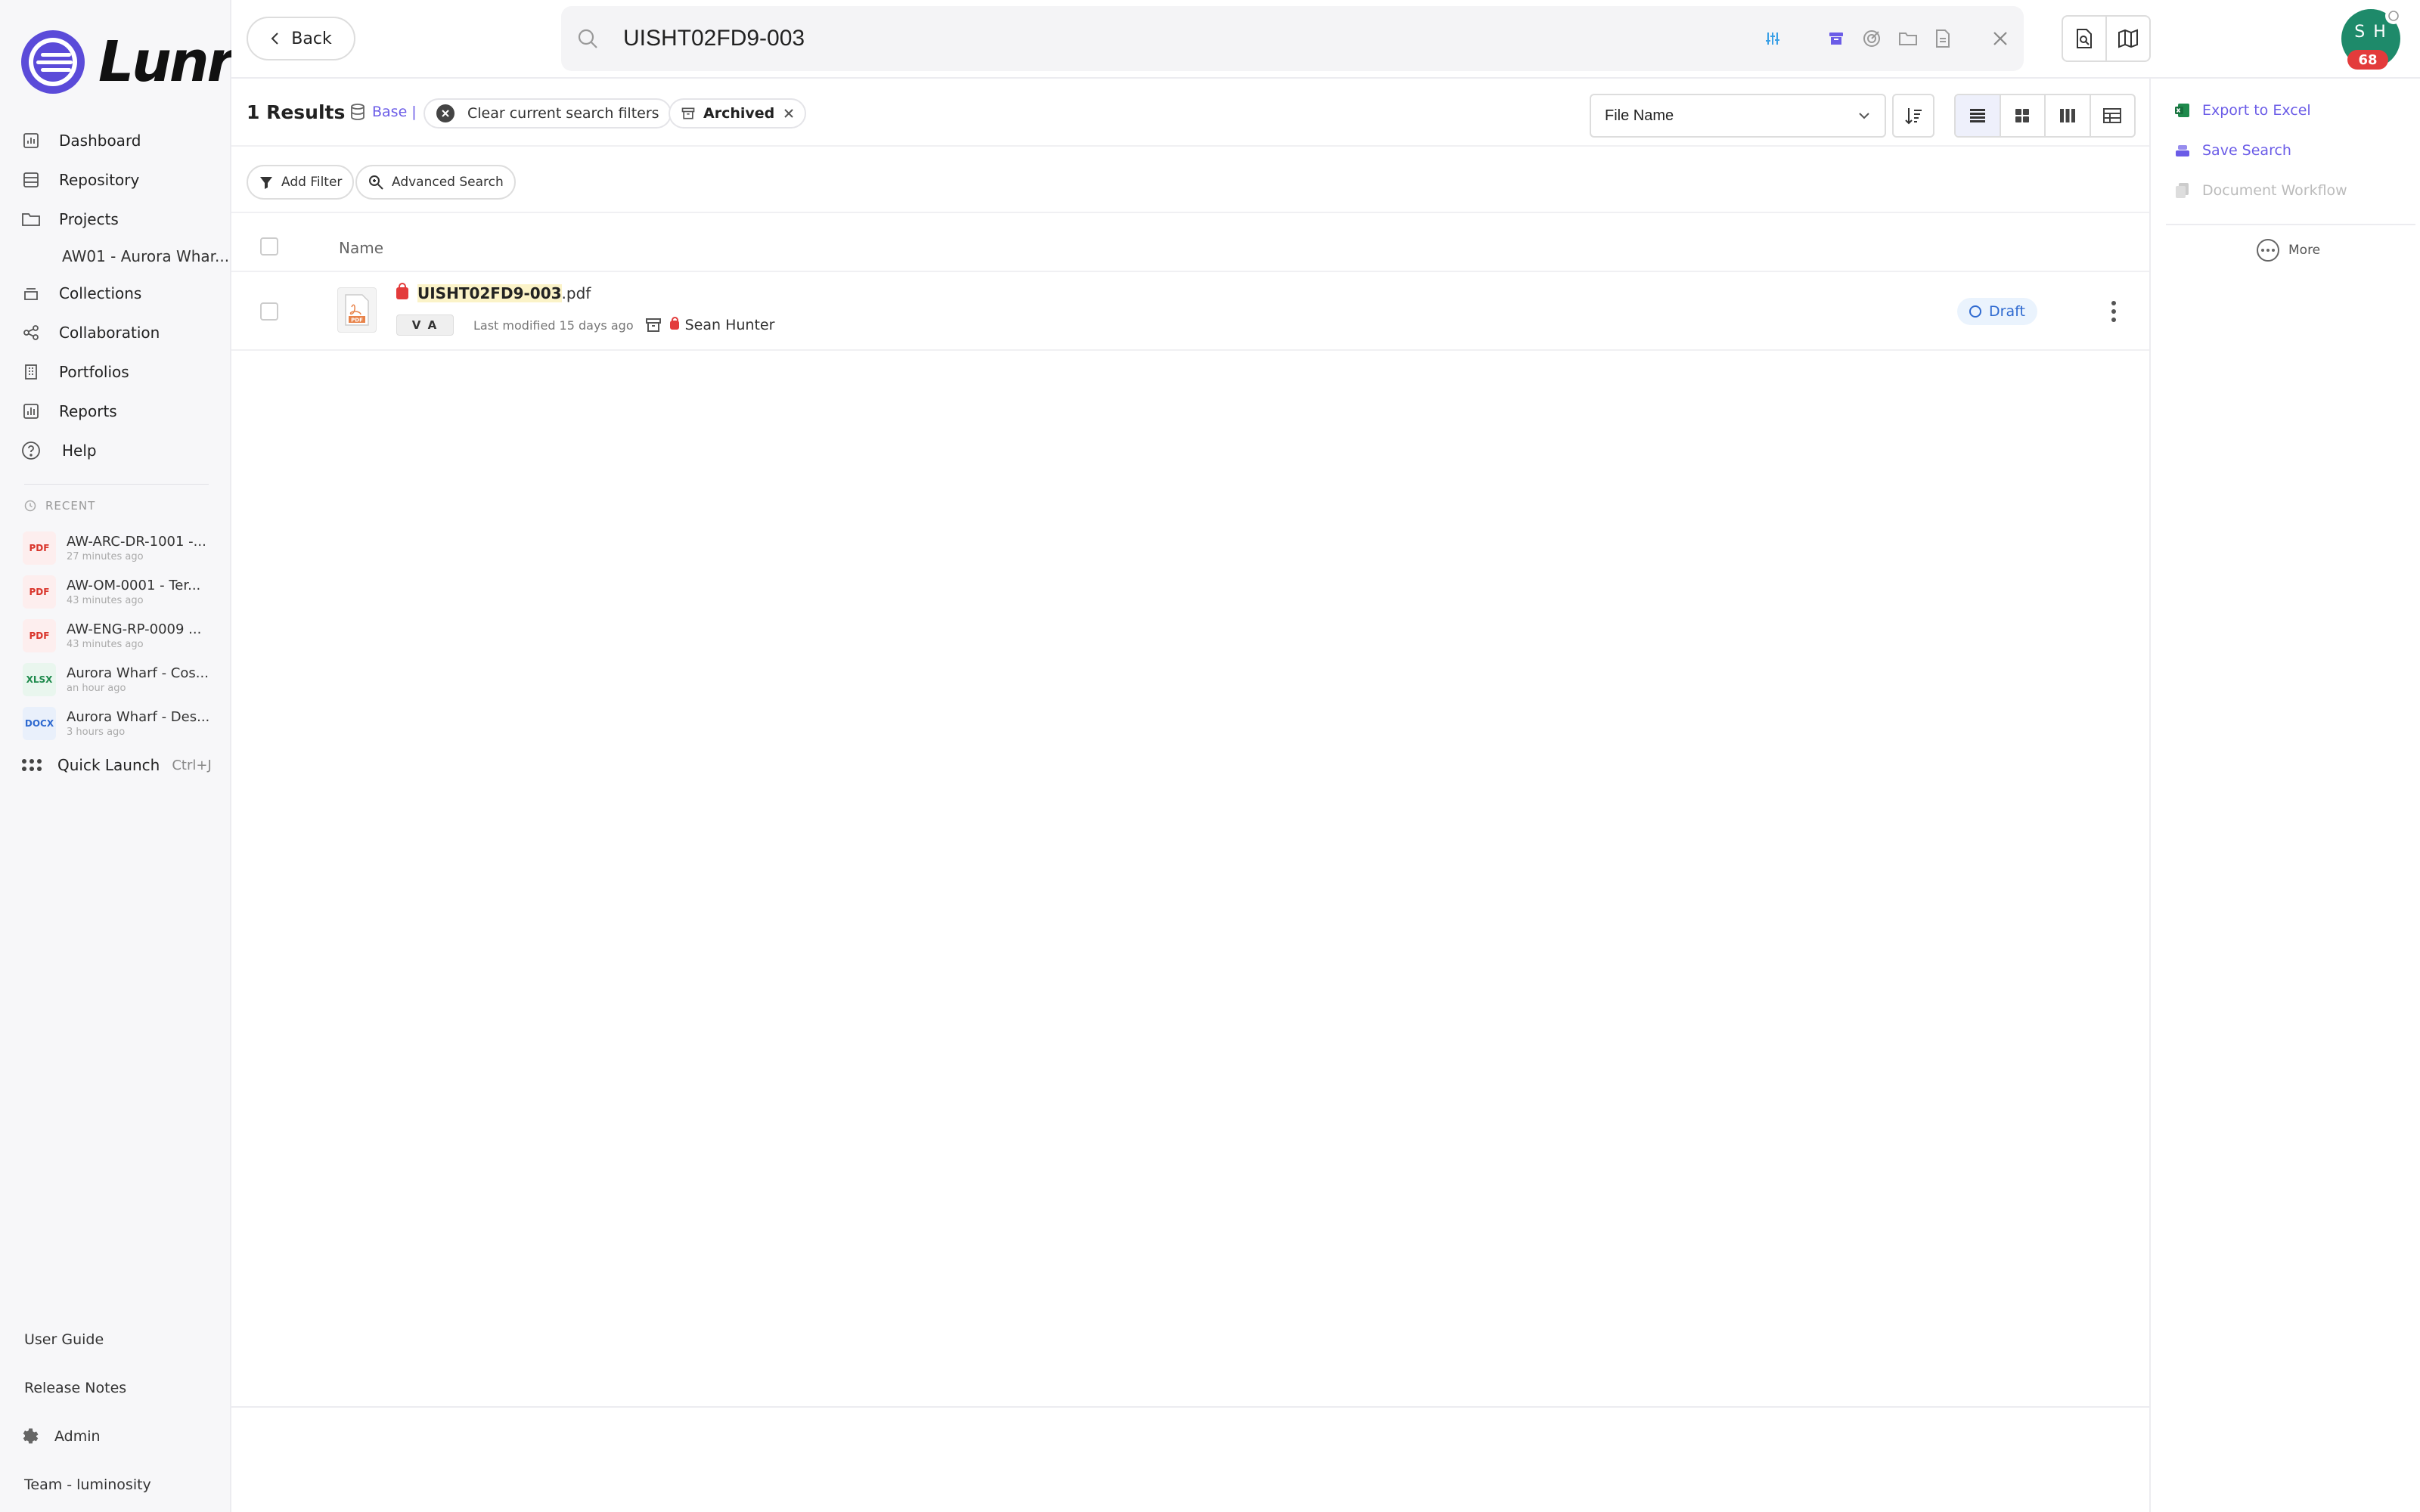 The width and height of the screenshot is (2420, 1512). What do you see at coordinates (274, 39) in the screenshot?
I see `chevron-left-icon` at bounding box center [274, 39].